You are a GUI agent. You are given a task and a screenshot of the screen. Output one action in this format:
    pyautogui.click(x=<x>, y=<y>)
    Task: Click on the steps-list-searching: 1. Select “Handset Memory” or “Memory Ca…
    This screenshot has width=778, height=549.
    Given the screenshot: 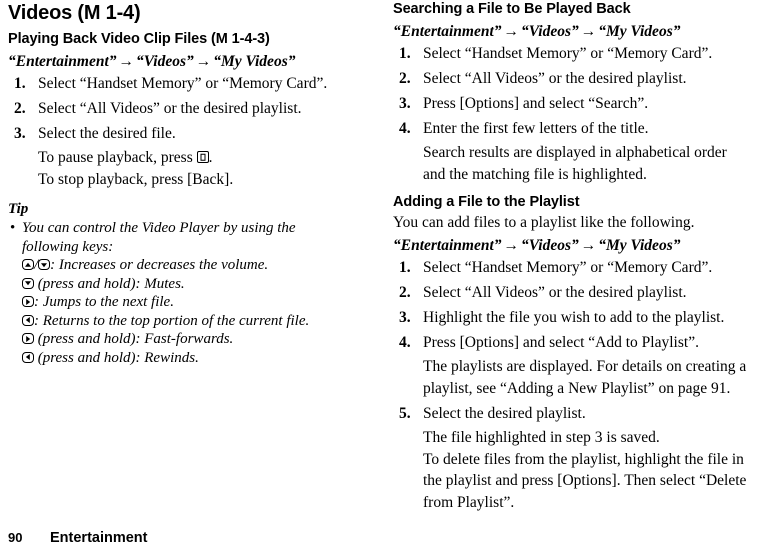 What is the action you would take?
    pyautogui.click(x=578, y=117)
    